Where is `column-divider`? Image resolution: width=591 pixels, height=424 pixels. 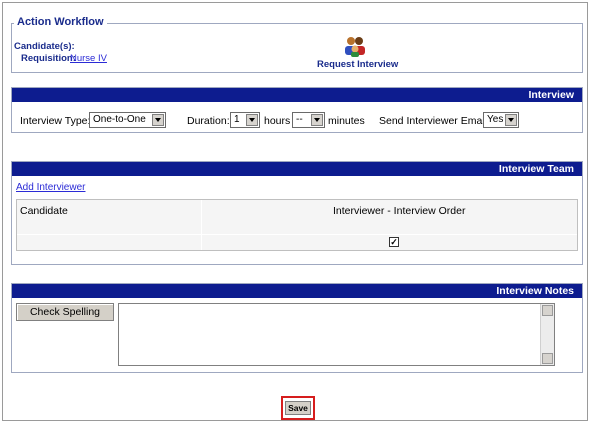
column-divider is located at coordinates (201, 225).